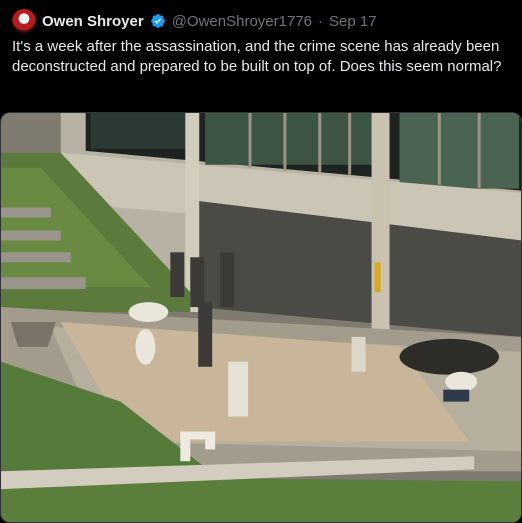 The image size is (522, 523). Describe the element at coordinates (24, 21) in the screenshot. I see `author-avatar` at that location.